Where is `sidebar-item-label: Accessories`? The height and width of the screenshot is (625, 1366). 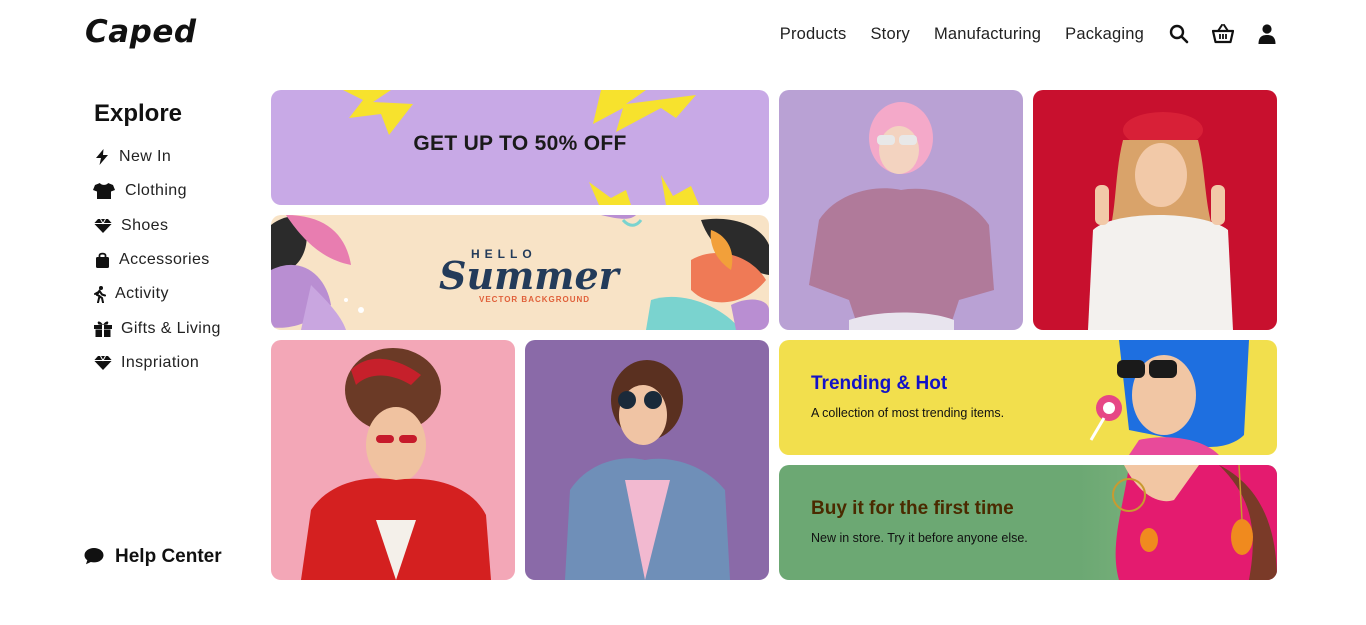
sidebar-item-label: Accessories is located at coordinates (164, 260).